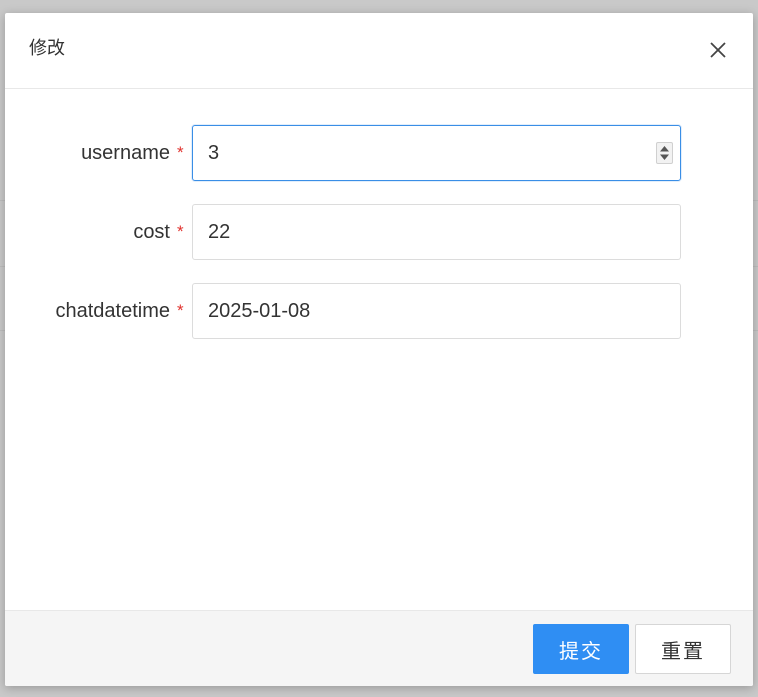  I want to click on close-button, so click(718, 50).